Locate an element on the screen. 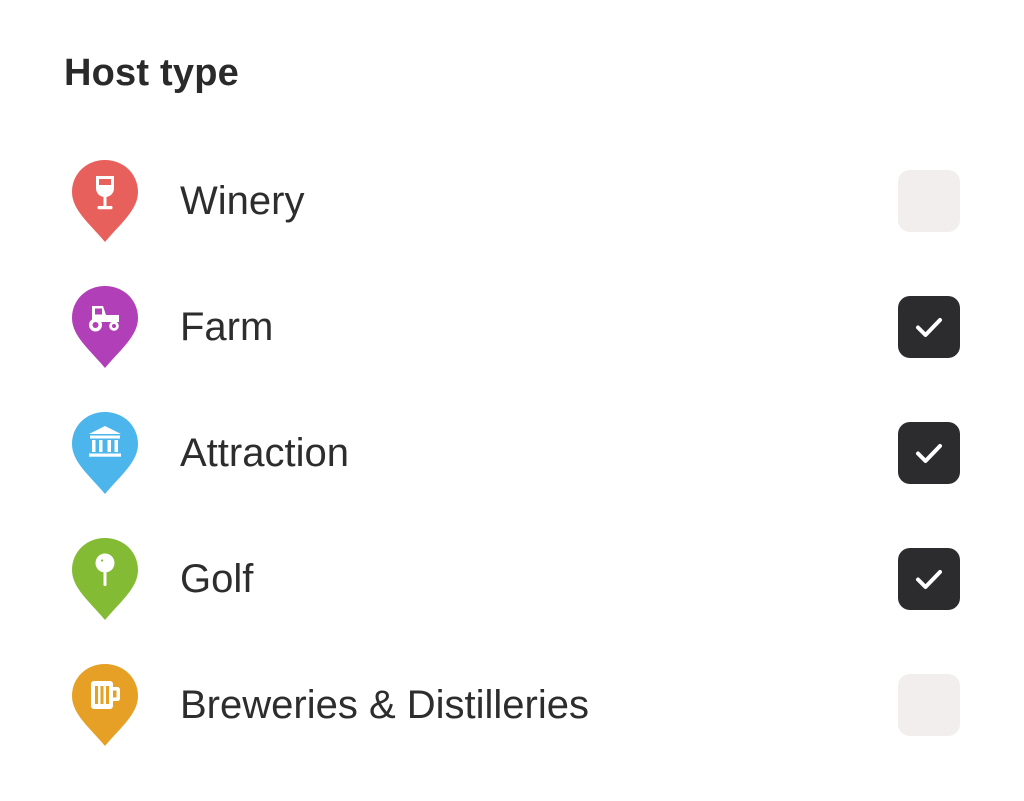 This screenshot has width=1024, height=801. attraction-checkbox is located at coordinates (929, 453).